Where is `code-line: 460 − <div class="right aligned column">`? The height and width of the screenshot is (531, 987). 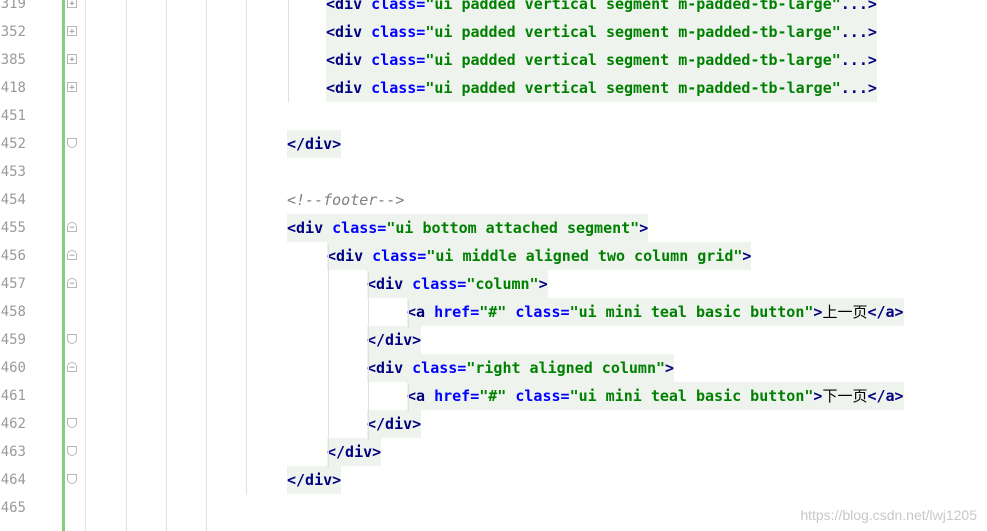
code-line: 460 − <div class="right aligned column"> is located at coordinates (493, 368).